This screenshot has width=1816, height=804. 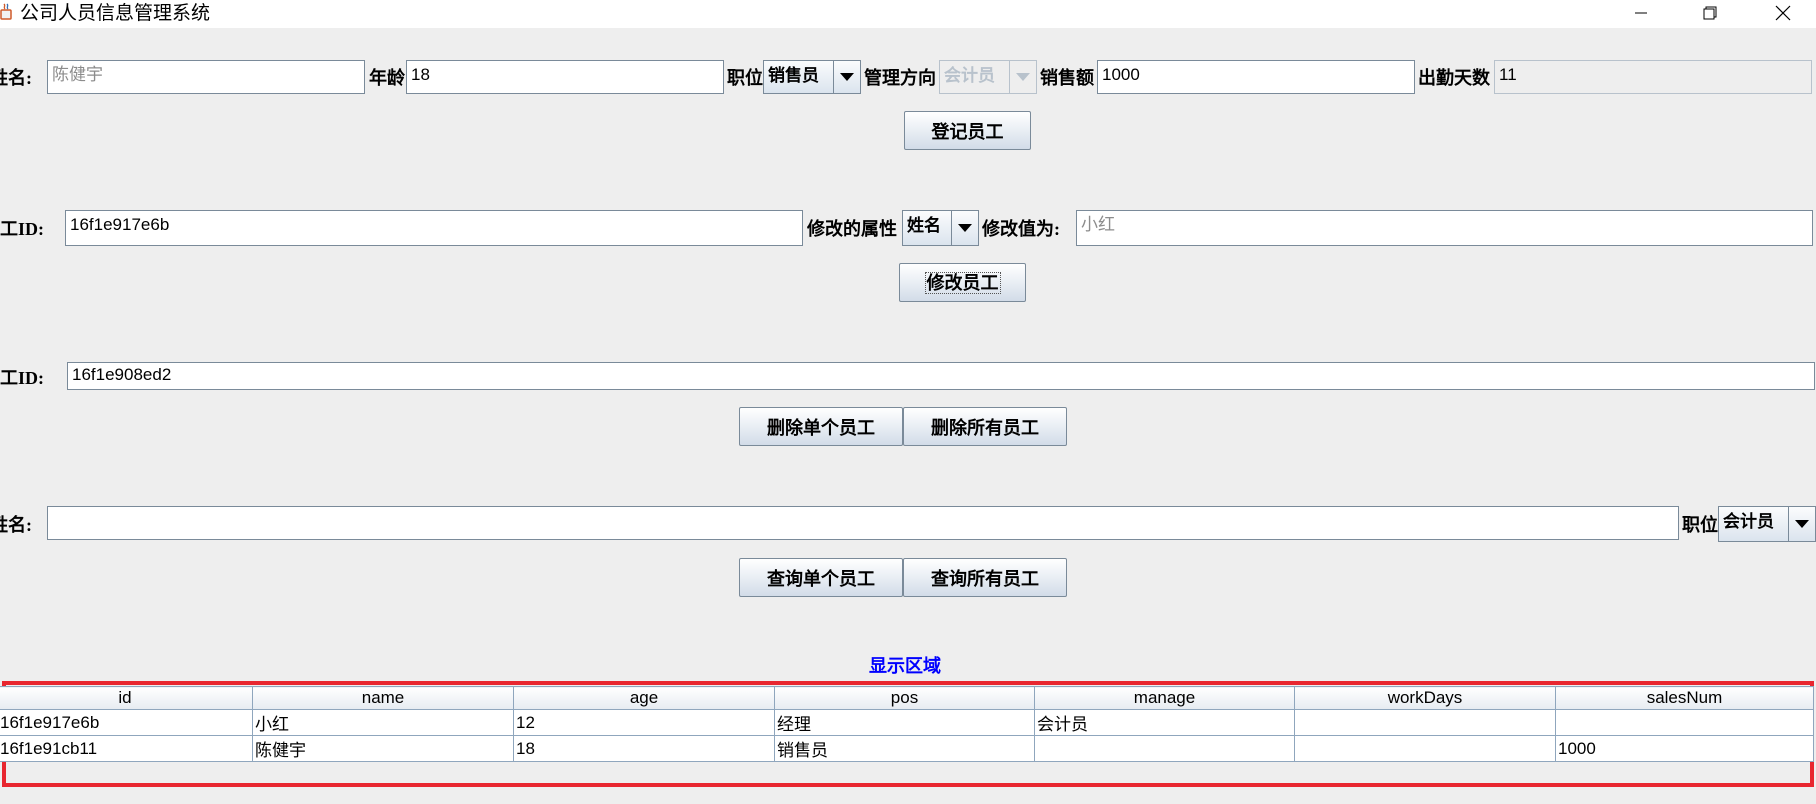 I want to click on modify-employee-button-label: 修改员工, so click(x=962, y=282).